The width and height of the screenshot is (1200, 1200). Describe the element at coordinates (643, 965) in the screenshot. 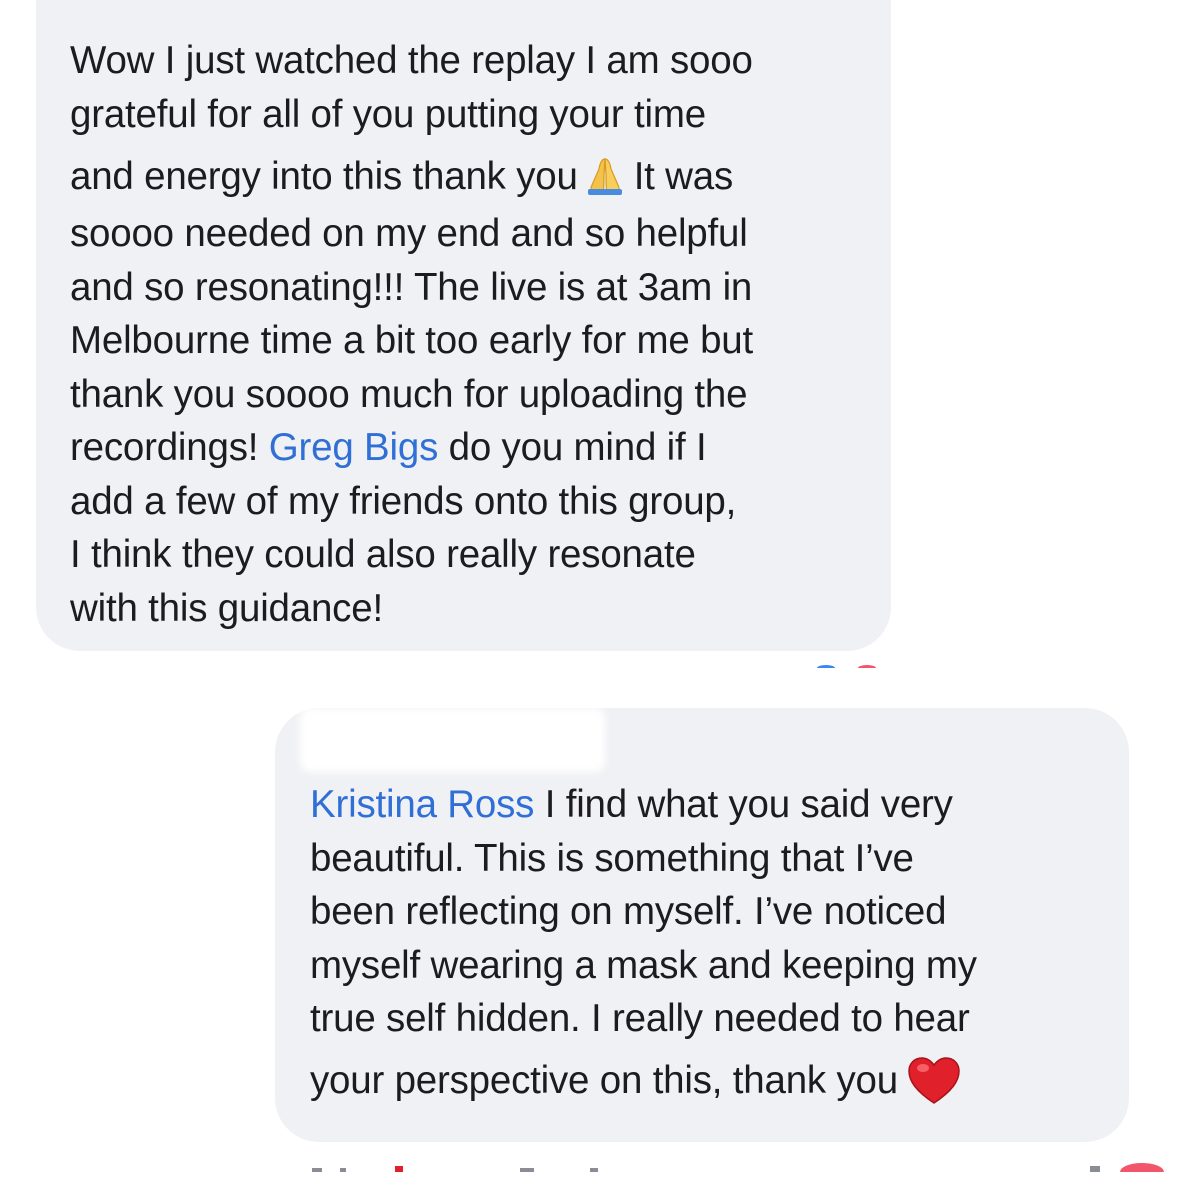

I see `comment-line: myself wearing a mask and keeping my` at that location.